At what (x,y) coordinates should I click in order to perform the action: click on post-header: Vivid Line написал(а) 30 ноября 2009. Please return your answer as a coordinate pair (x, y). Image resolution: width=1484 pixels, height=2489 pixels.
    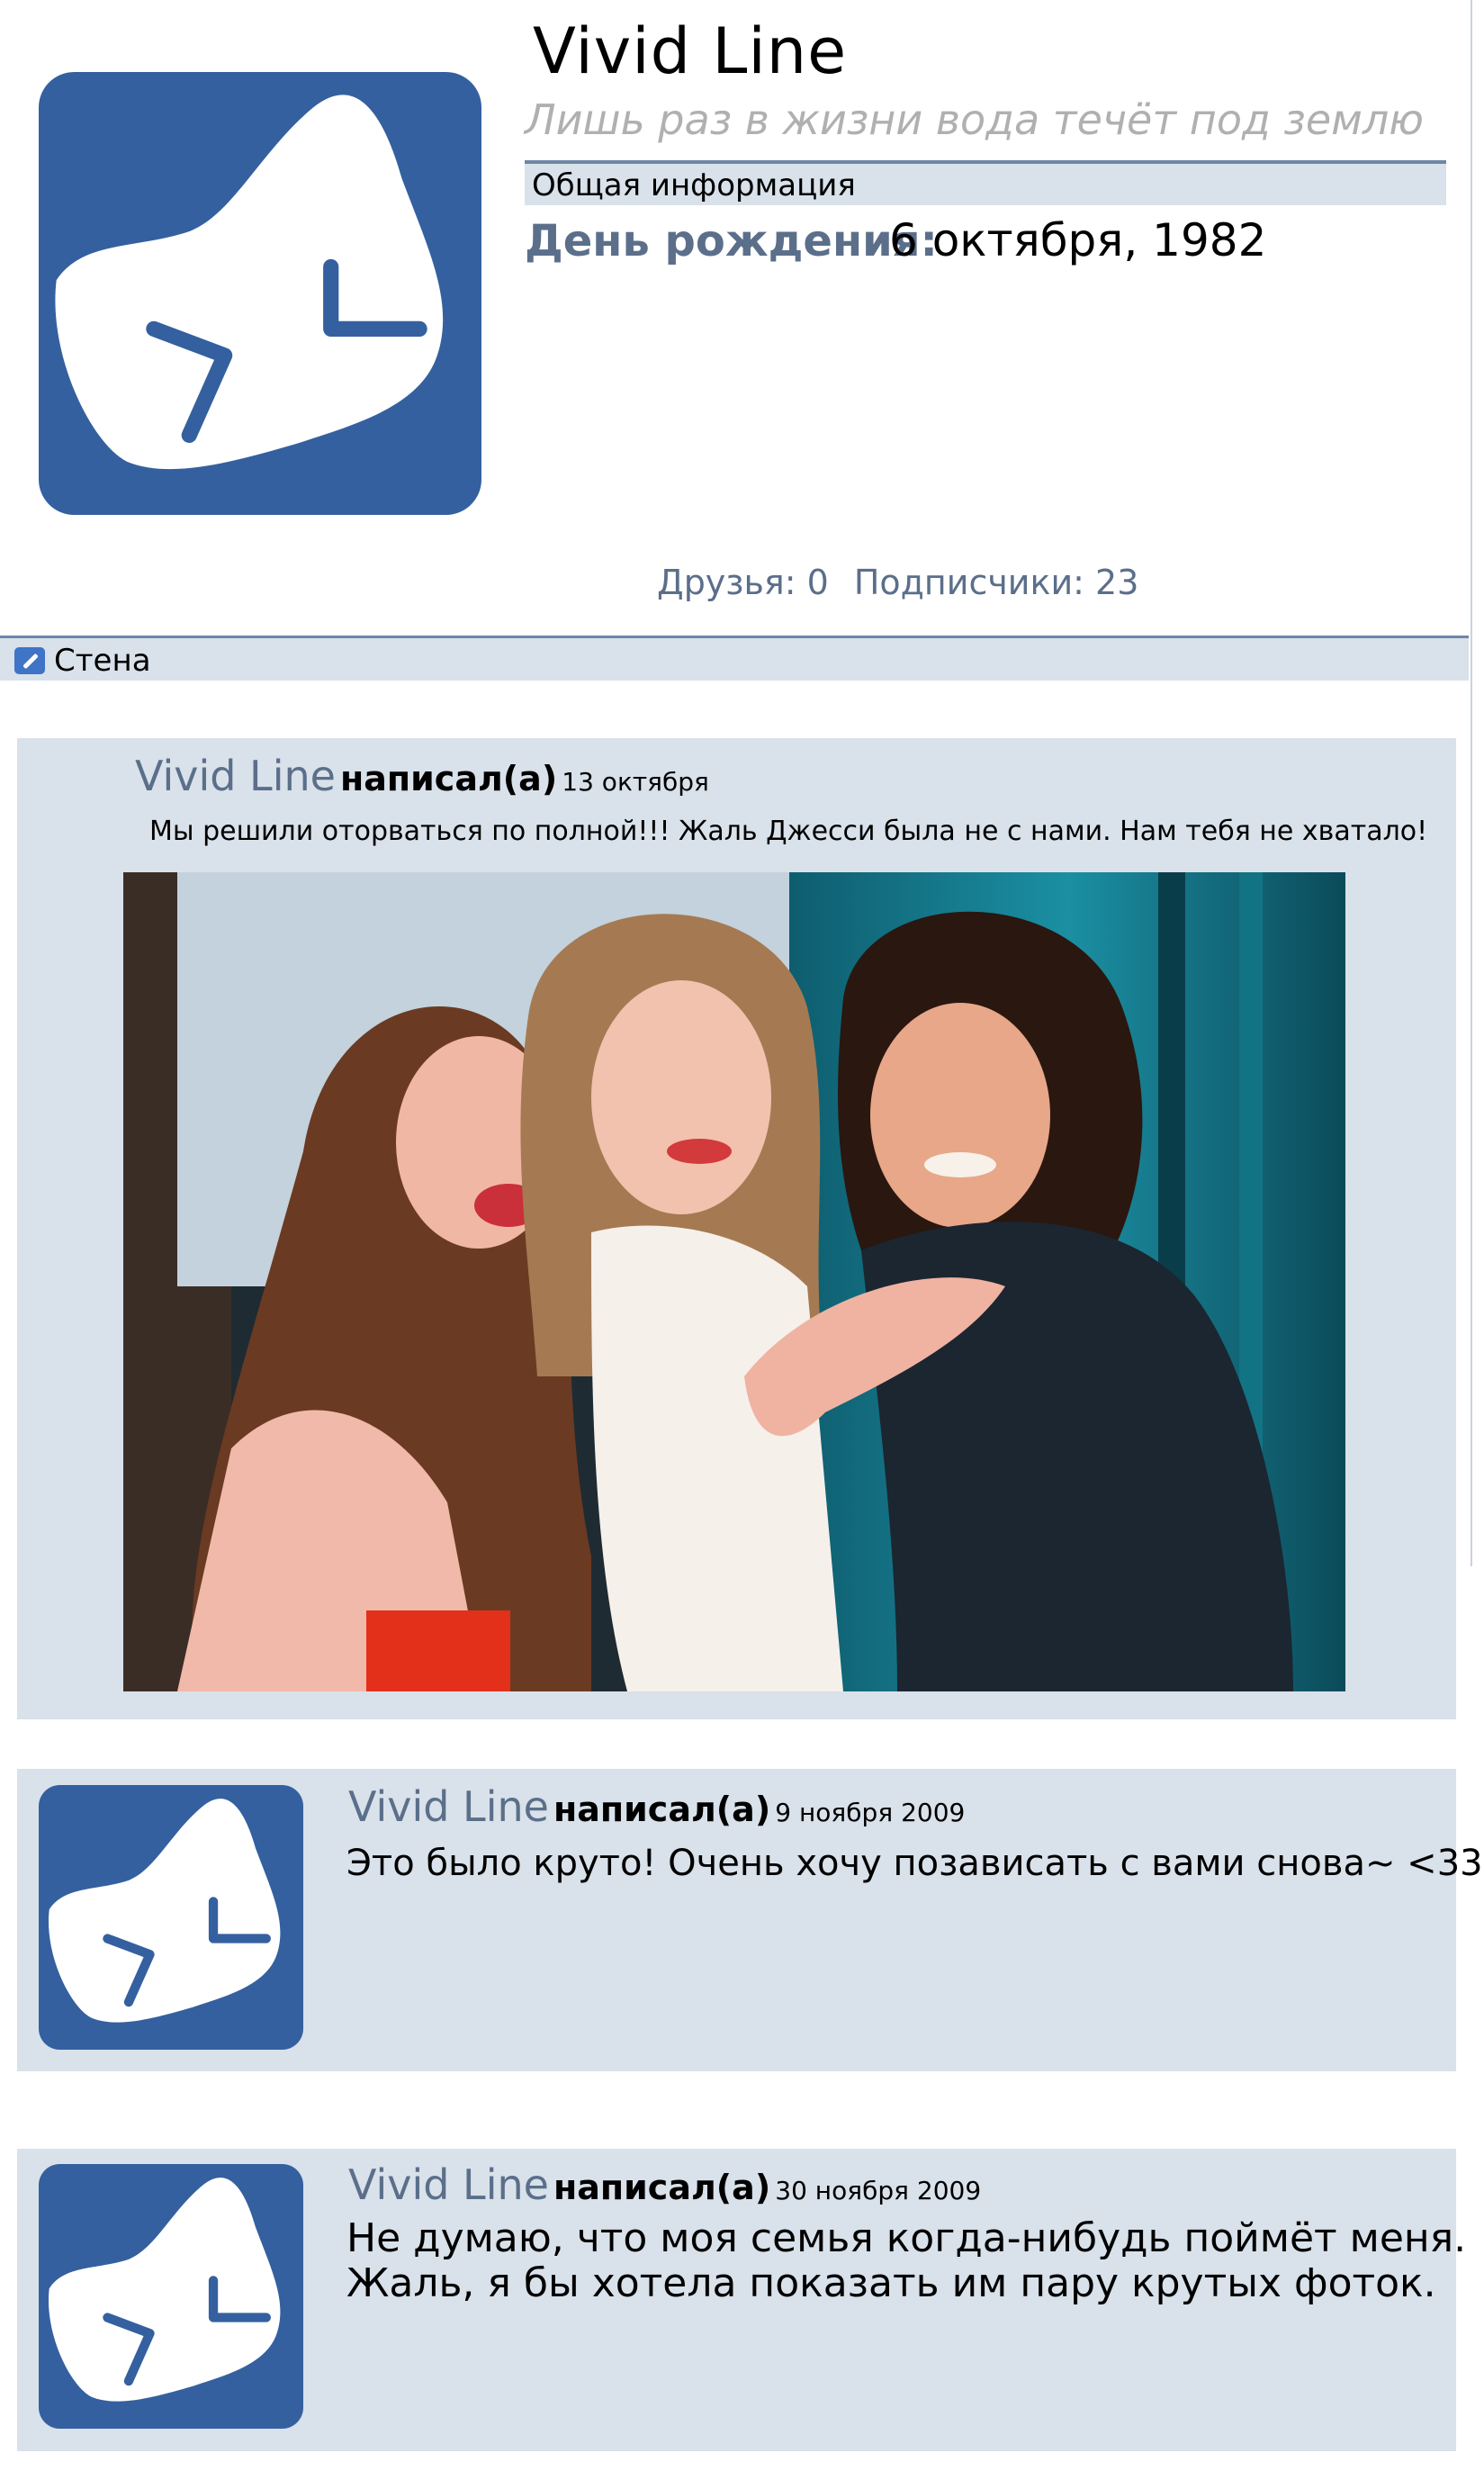
    Looking at the image, I should click on (665, 2184).